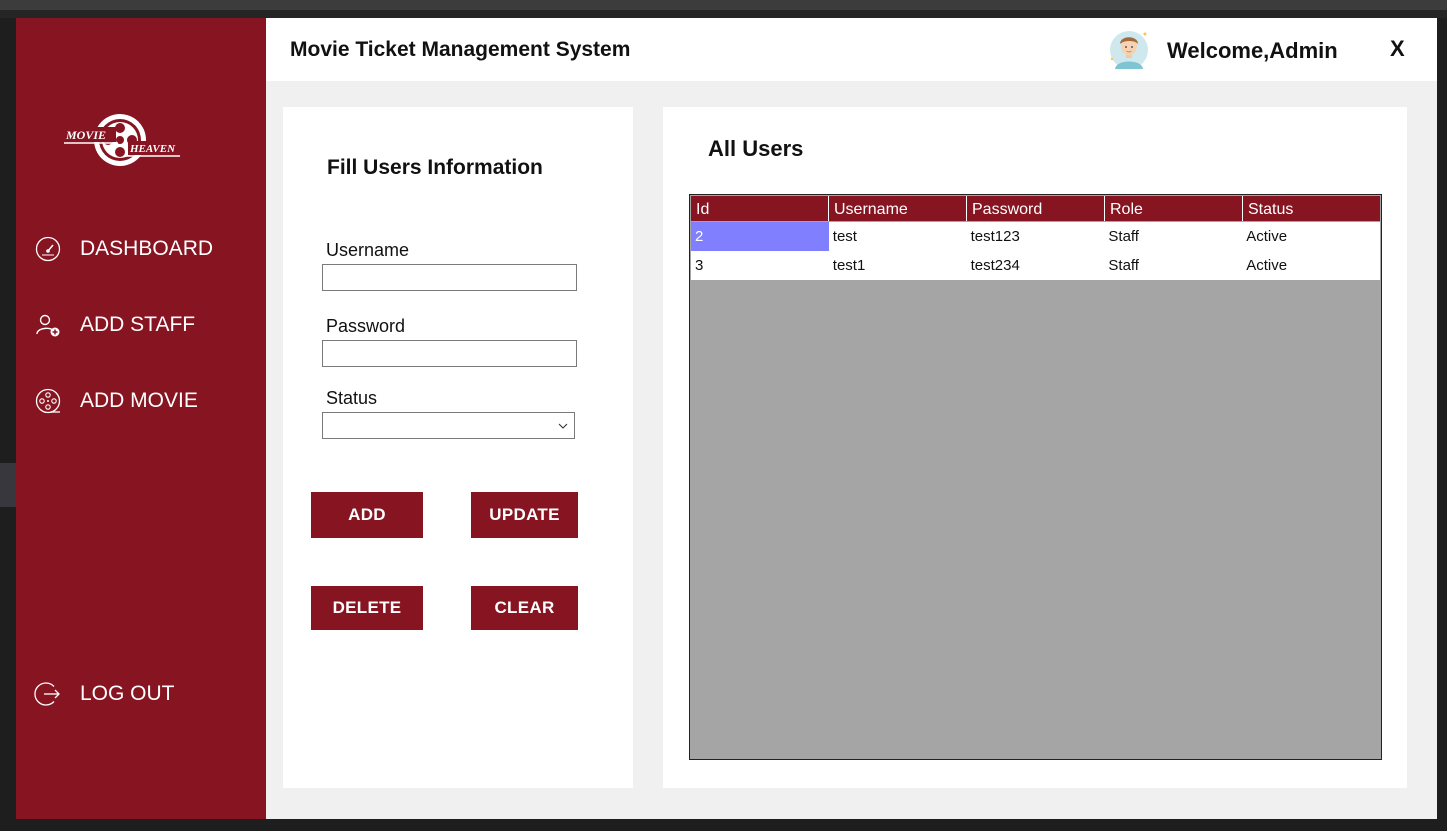 The image size is (1447, 831). What do you see at coordinates (760, 208) in the screenshot?
I see `column-header-id: Id` at bounding box center [760, 208].